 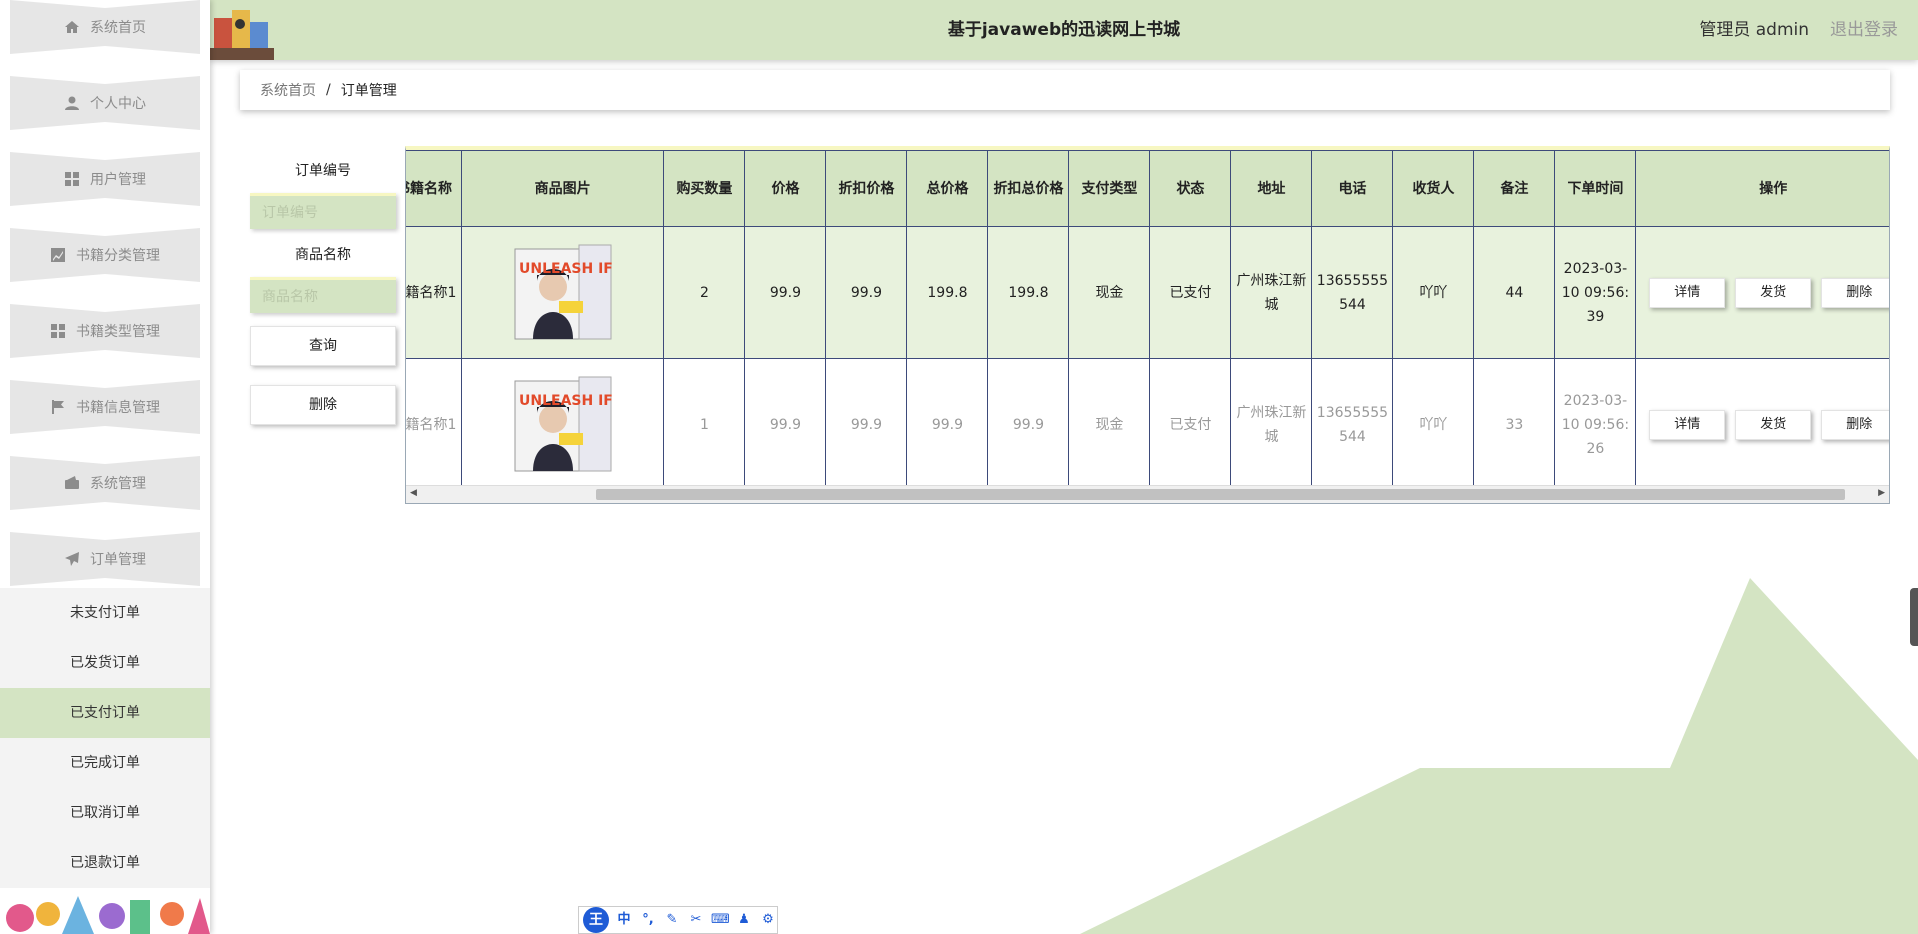 What do you see at coordinates (1147, 424) in the screenshot?
I see `table-row: 书籍名称1 UNLEASH IF 1 99.9 99.9 99.9` at bounding box center [1147, 424].